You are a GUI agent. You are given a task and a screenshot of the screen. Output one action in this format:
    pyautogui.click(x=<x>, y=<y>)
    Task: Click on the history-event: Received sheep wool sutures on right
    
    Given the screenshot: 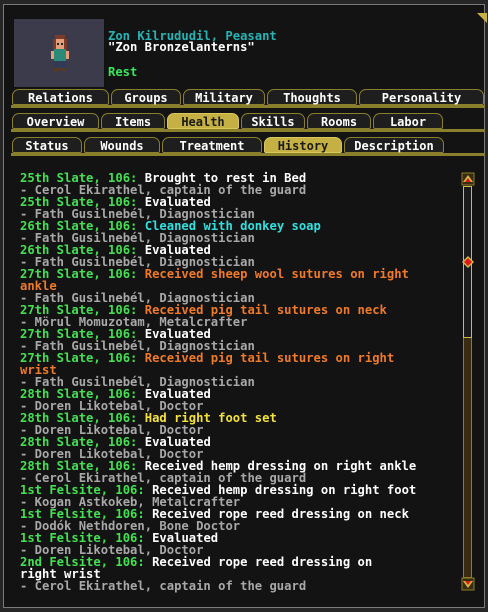 What is the action you would take?
    pyautogui.click(x=276, y=274)
    